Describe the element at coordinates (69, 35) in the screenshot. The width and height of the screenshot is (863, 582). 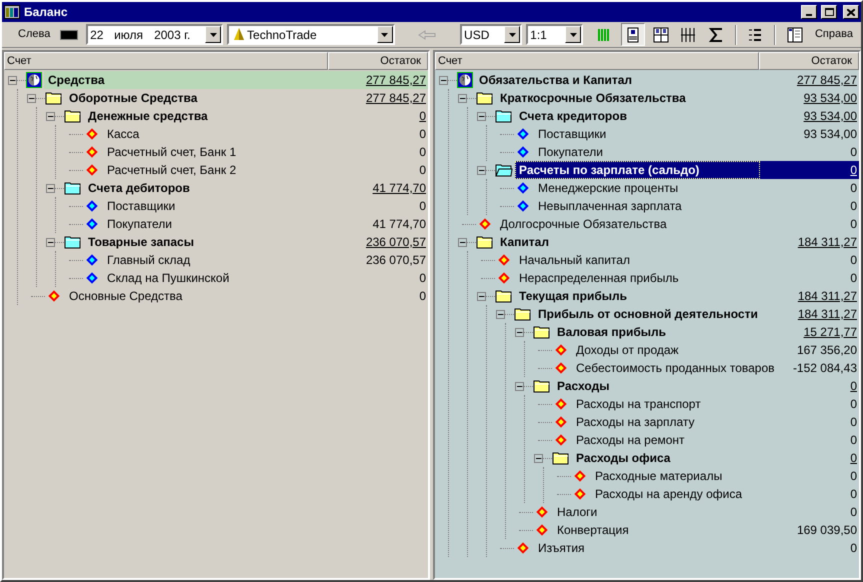
I see `color-swatch` at that location.